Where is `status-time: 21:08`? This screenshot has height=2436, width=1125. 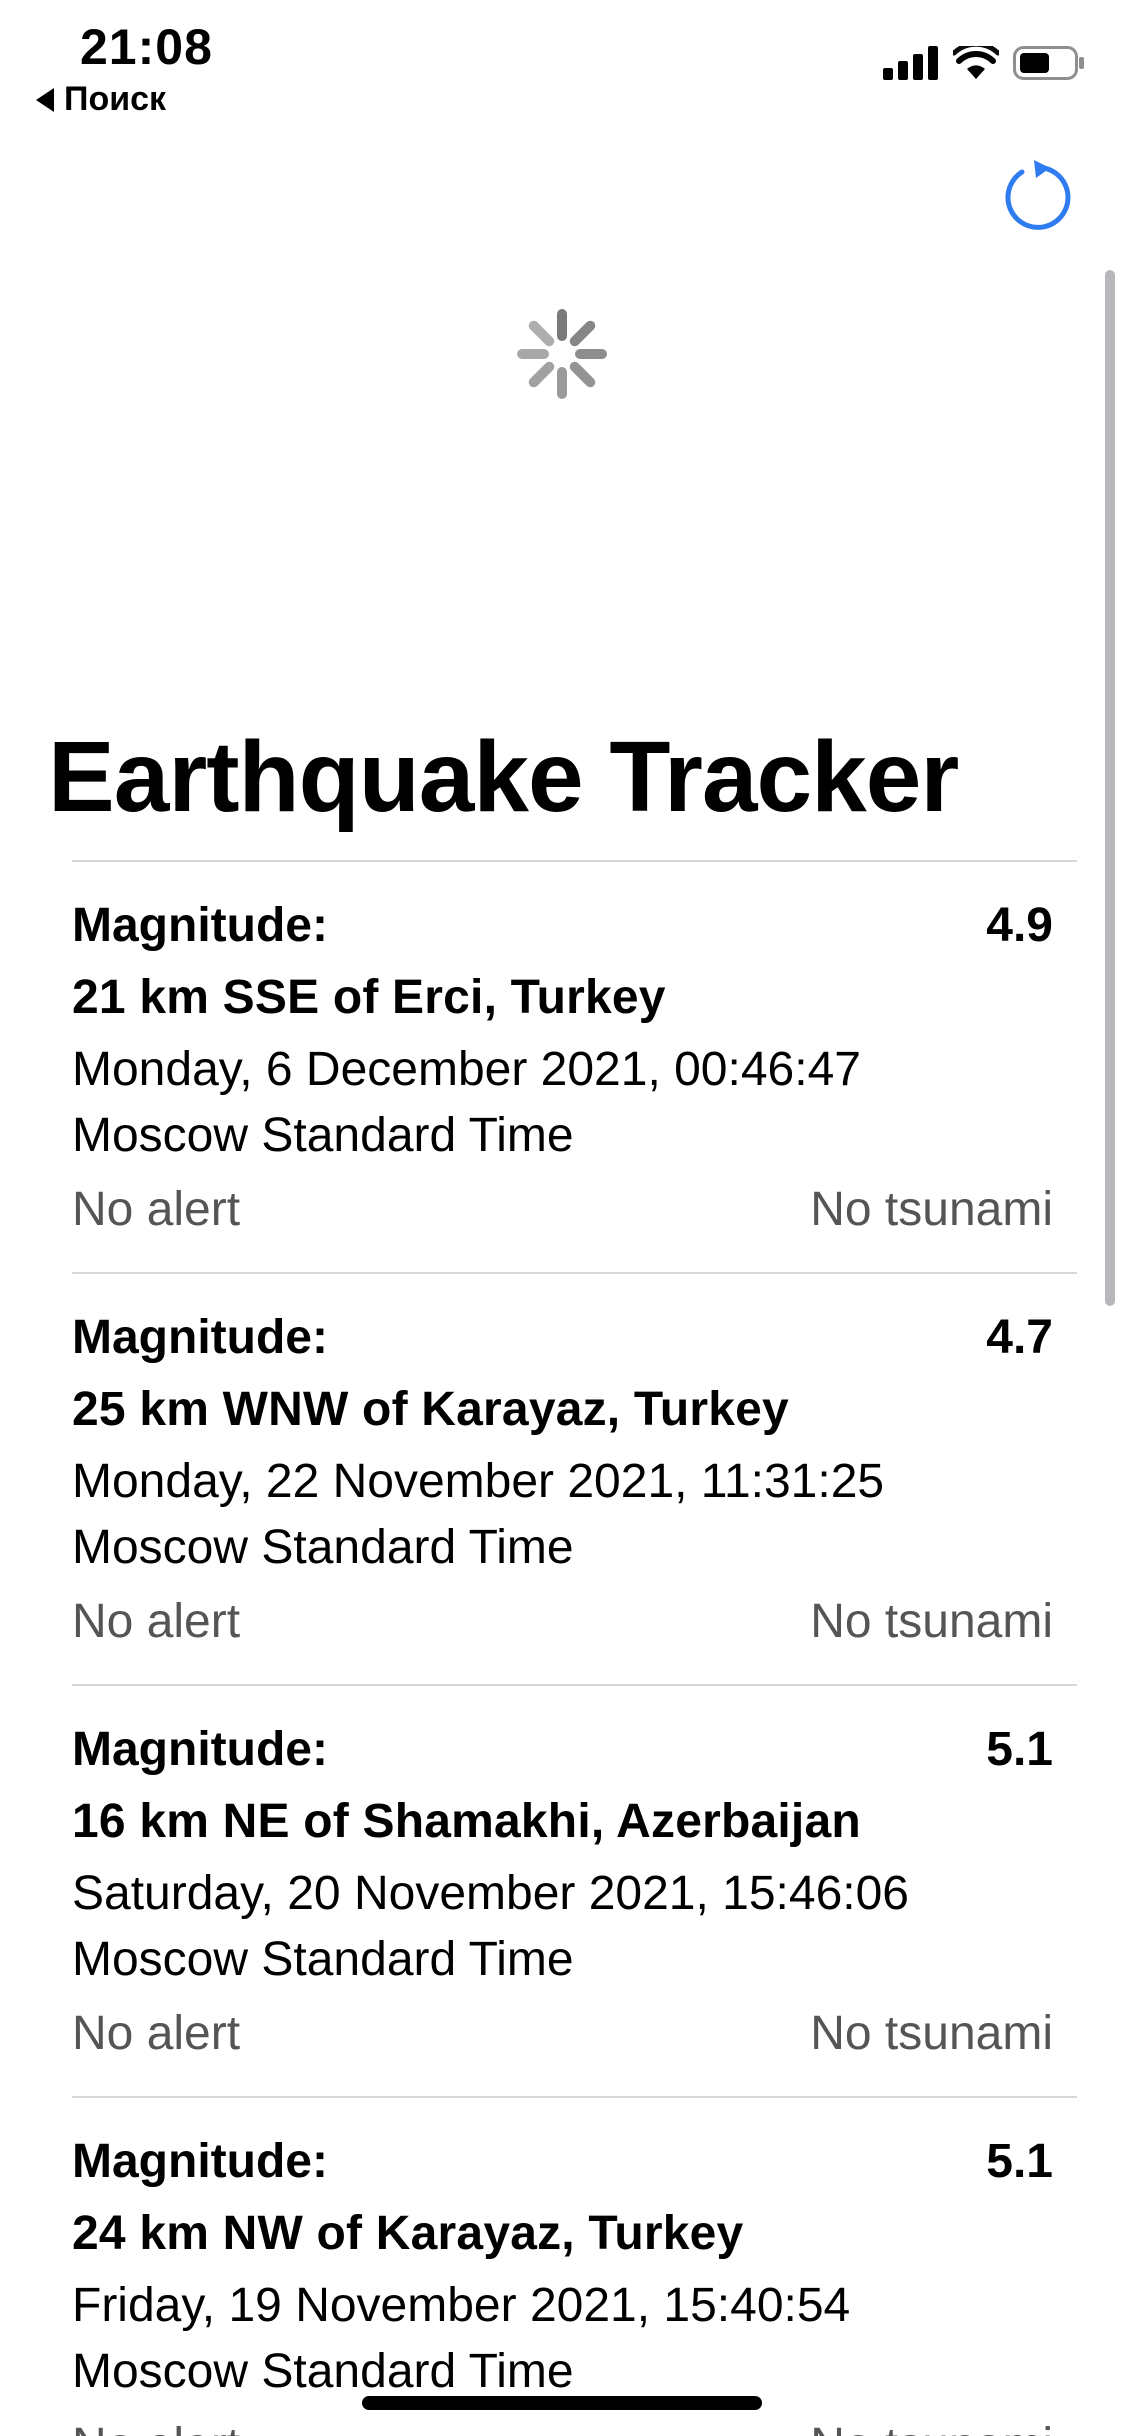 status-time: 21:08 is located at coordinates (146, 47).